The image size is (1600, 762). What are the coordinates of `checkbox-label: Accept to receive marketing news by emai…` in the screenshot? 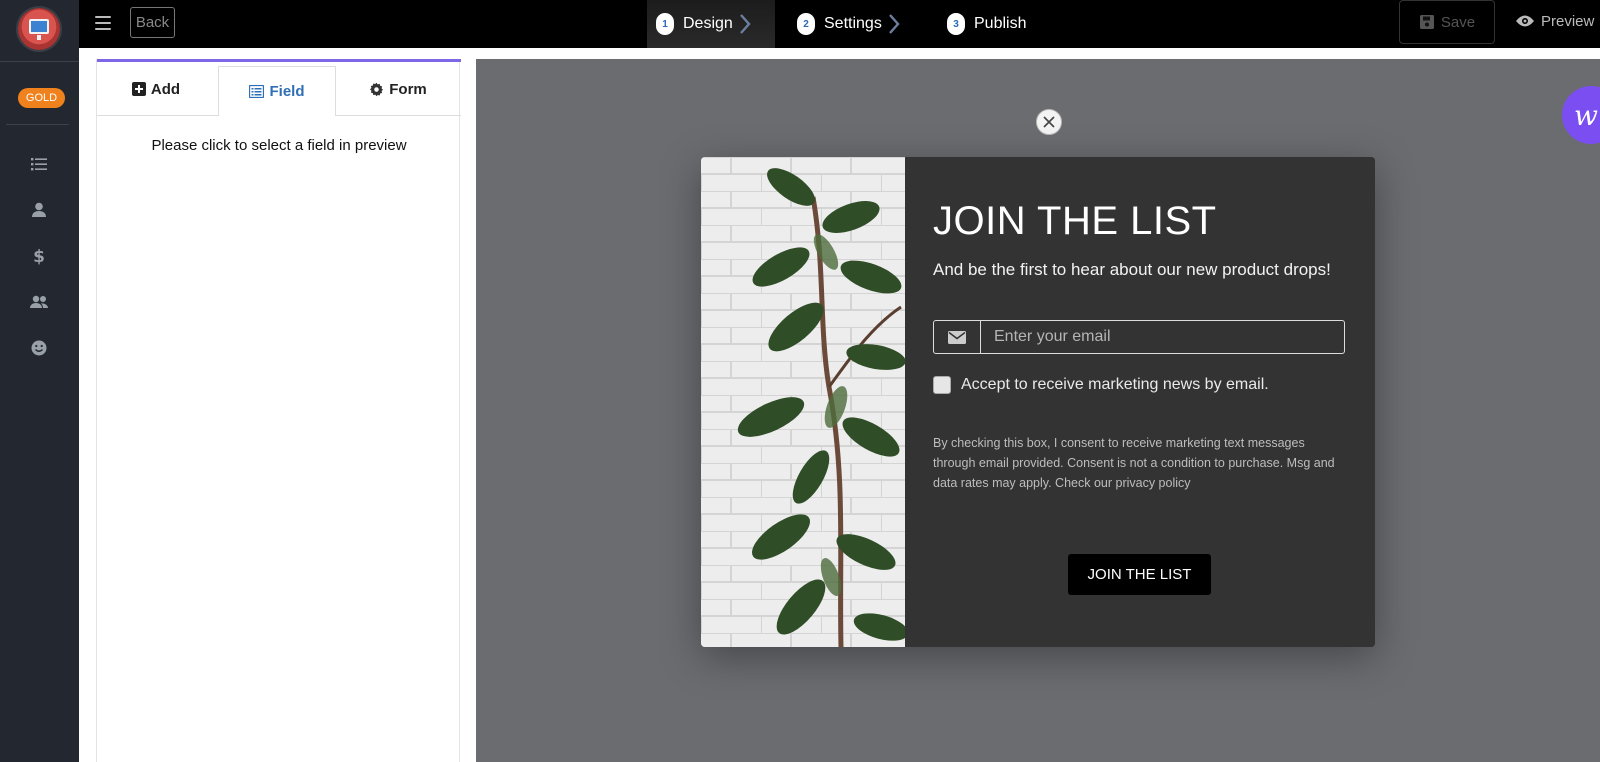 It's located at (1115, 384).